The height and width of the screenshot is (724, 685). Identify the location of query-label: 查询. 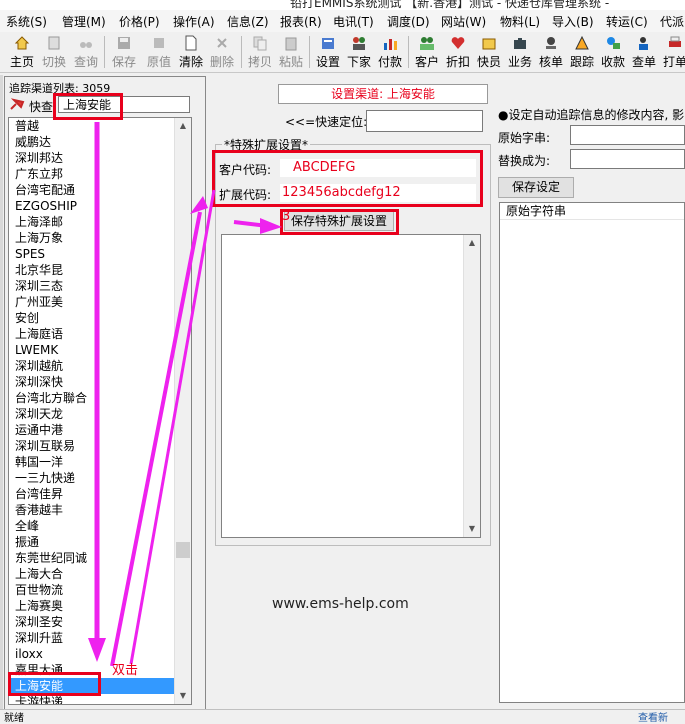
(85, 62).